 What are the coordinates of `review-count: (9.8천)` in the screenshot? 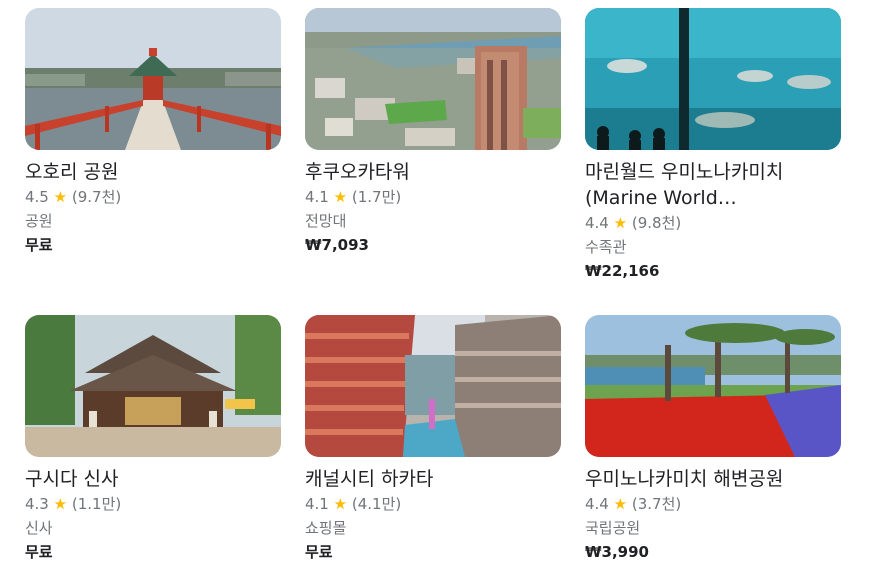 It's located at (656, 223).